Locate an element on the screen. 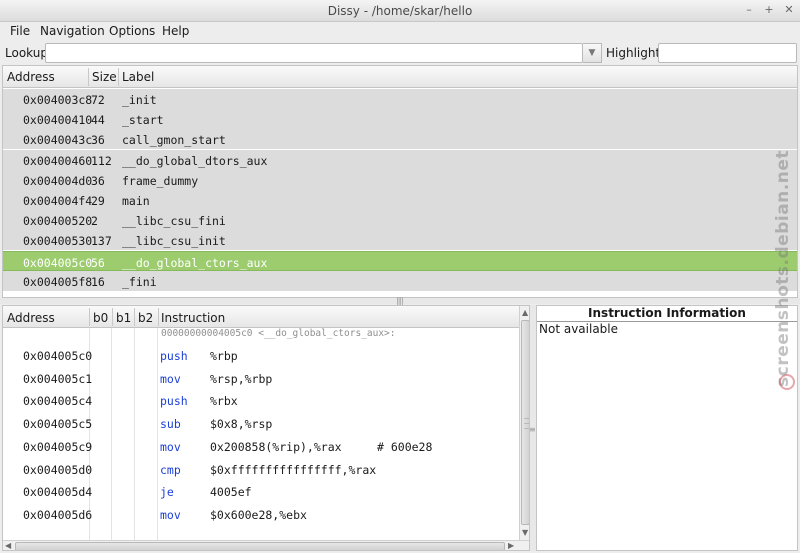  instruction-address: 0x004005c0 is located at coordinates (58, 356).